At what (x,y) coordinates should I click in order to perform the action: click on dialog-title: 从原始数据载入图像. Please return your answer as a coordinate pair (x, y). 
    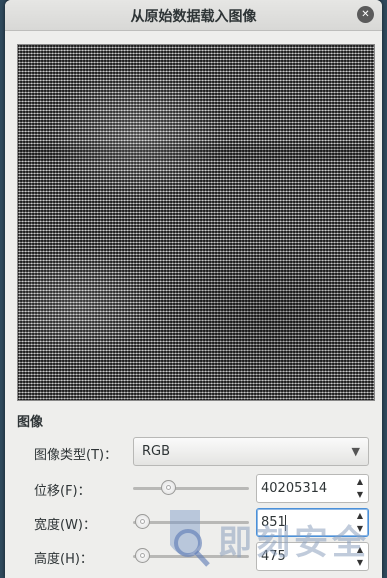
    Looking at the image, I should click on (193, 17).